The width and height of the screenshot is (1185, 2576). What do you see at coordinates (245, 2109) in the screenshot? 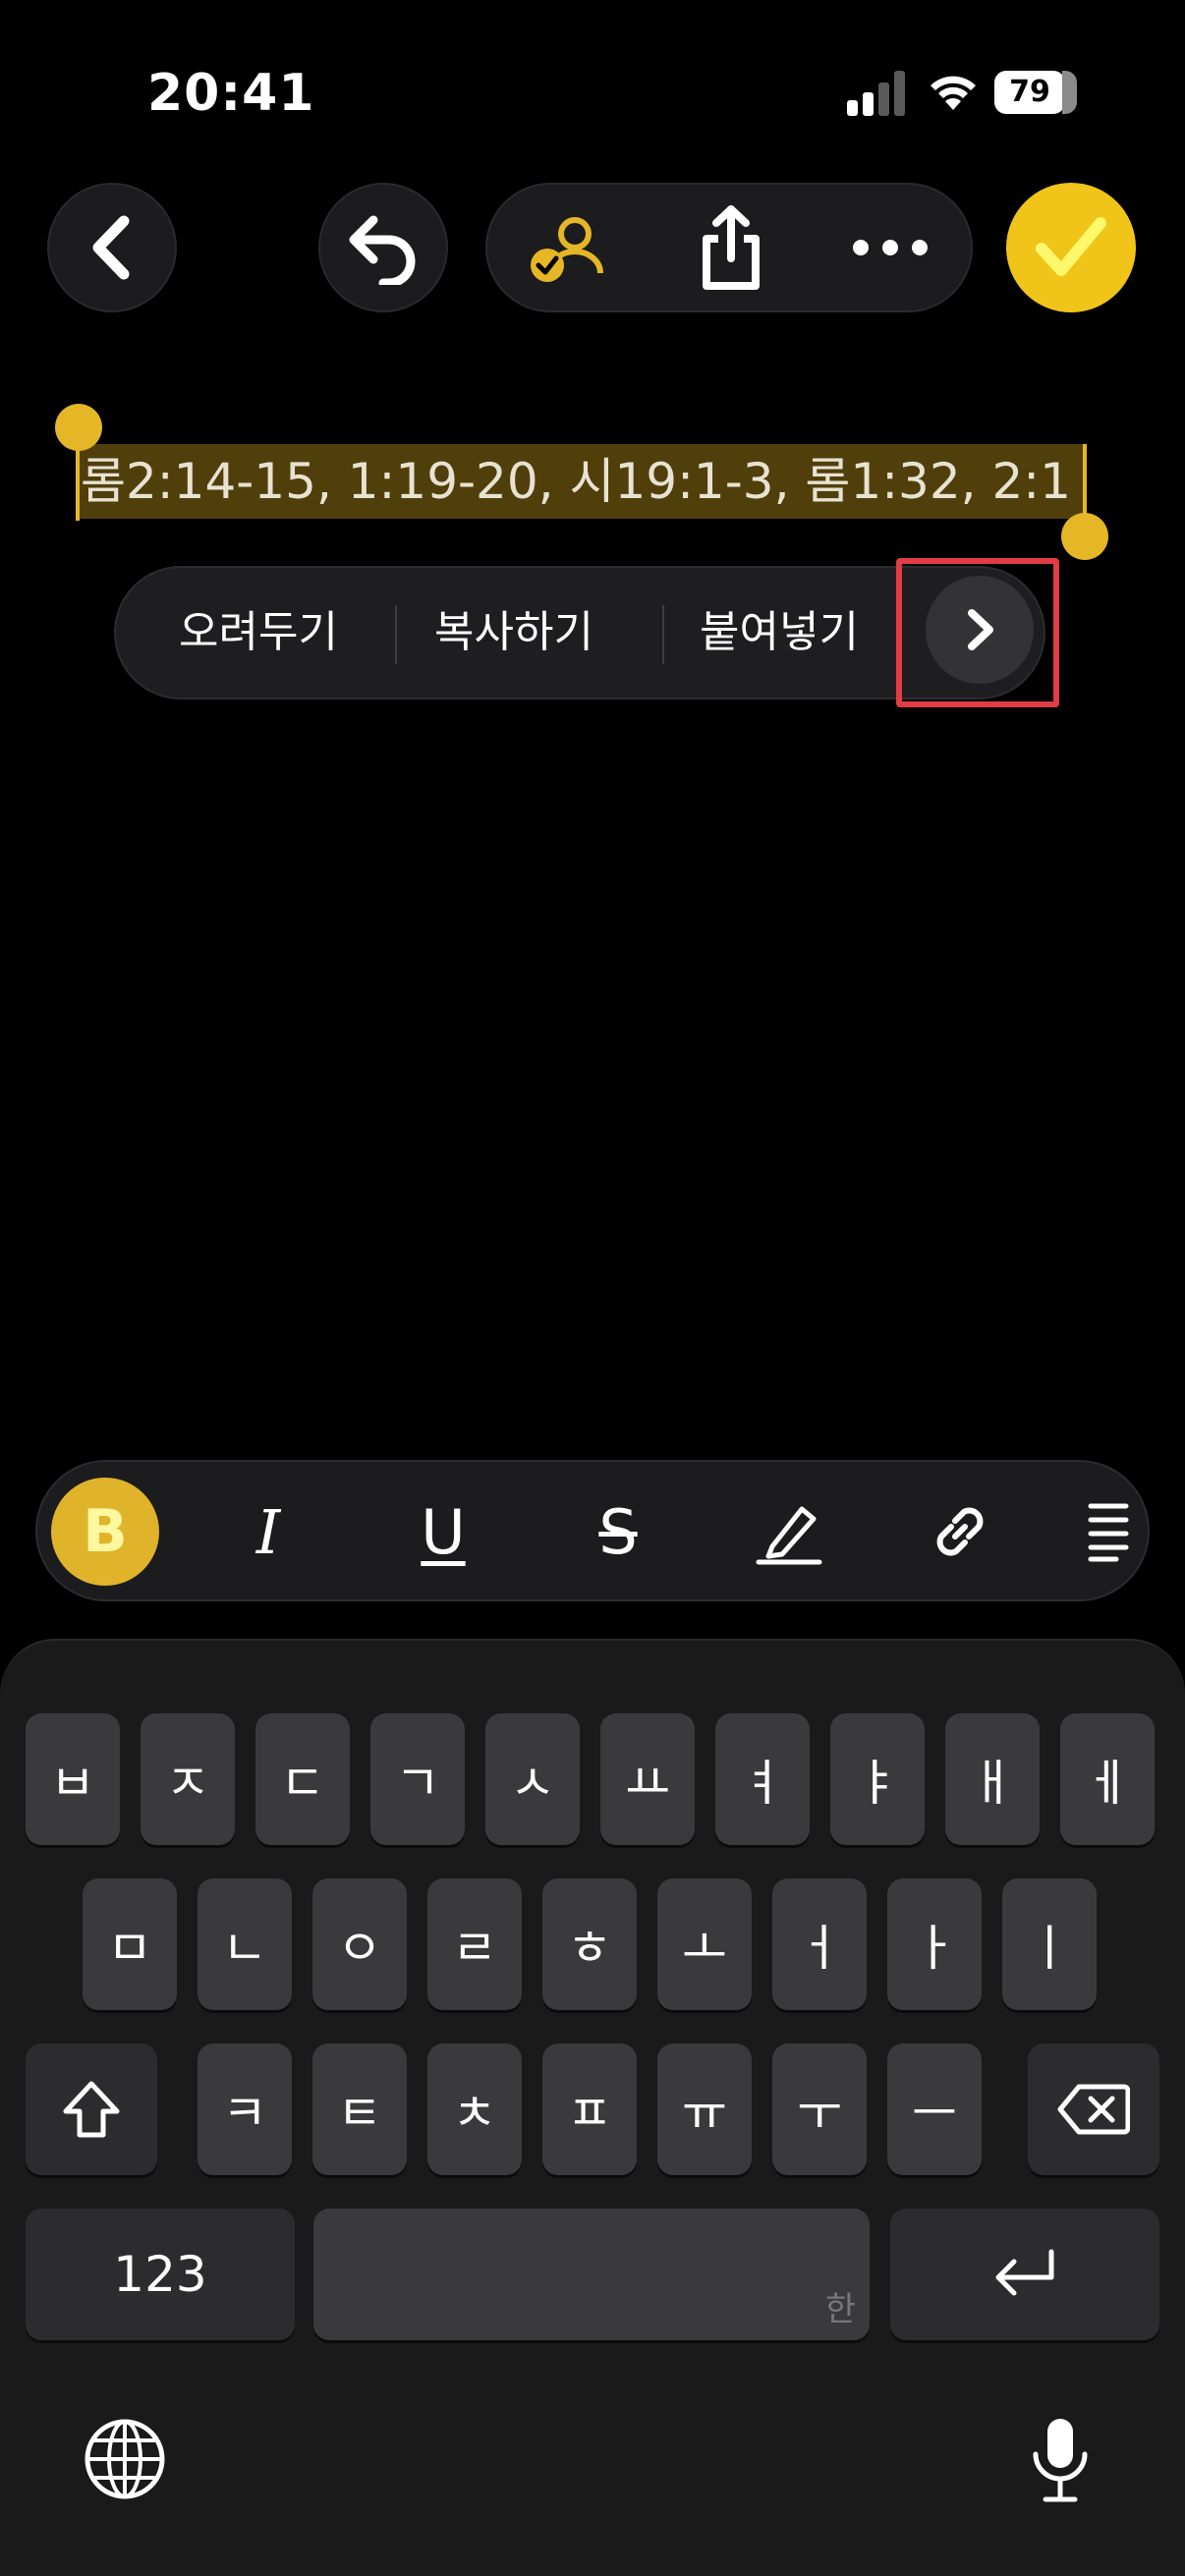
I see `key: ㅋ` at bounding box center [245, 2109].